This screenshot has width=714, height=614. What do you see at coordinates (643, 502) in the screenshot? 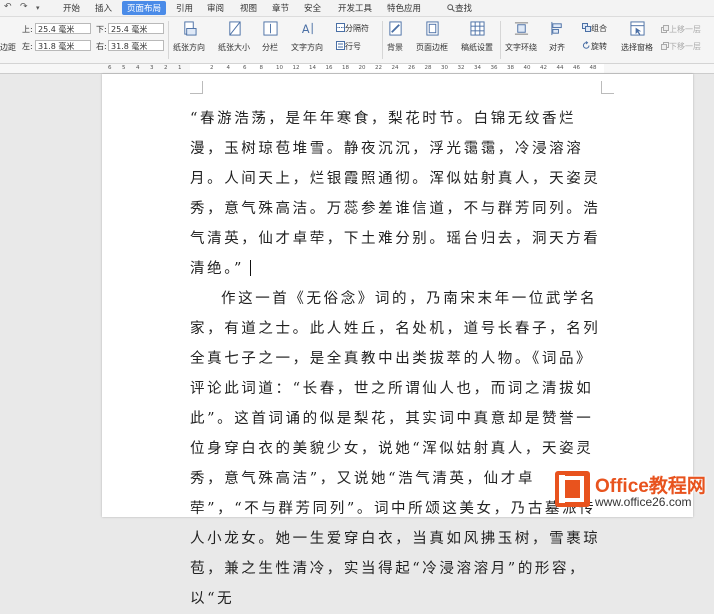
I see `watermark-url: www.office26.com` at bounding box center [643, 502].